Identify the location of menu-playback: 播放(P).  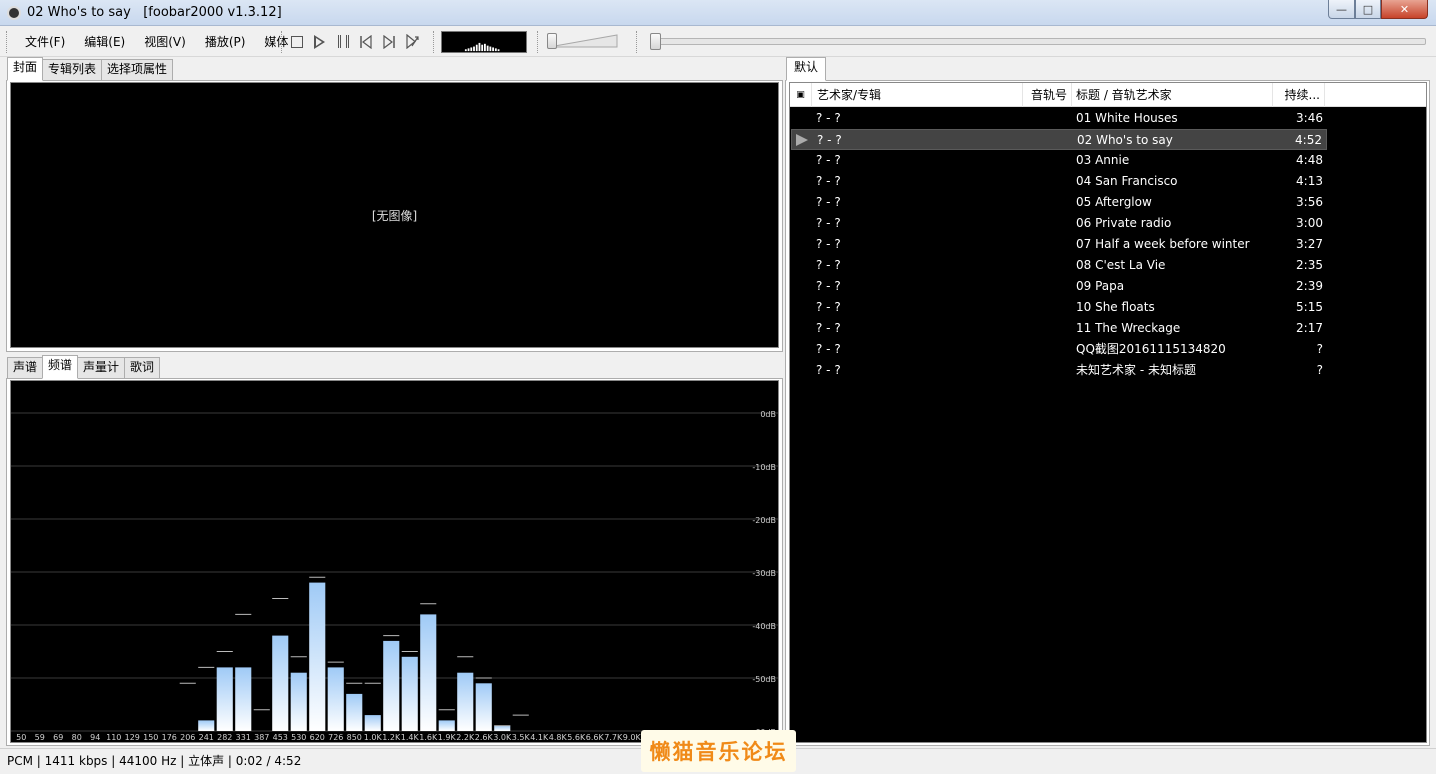
(224, 42).